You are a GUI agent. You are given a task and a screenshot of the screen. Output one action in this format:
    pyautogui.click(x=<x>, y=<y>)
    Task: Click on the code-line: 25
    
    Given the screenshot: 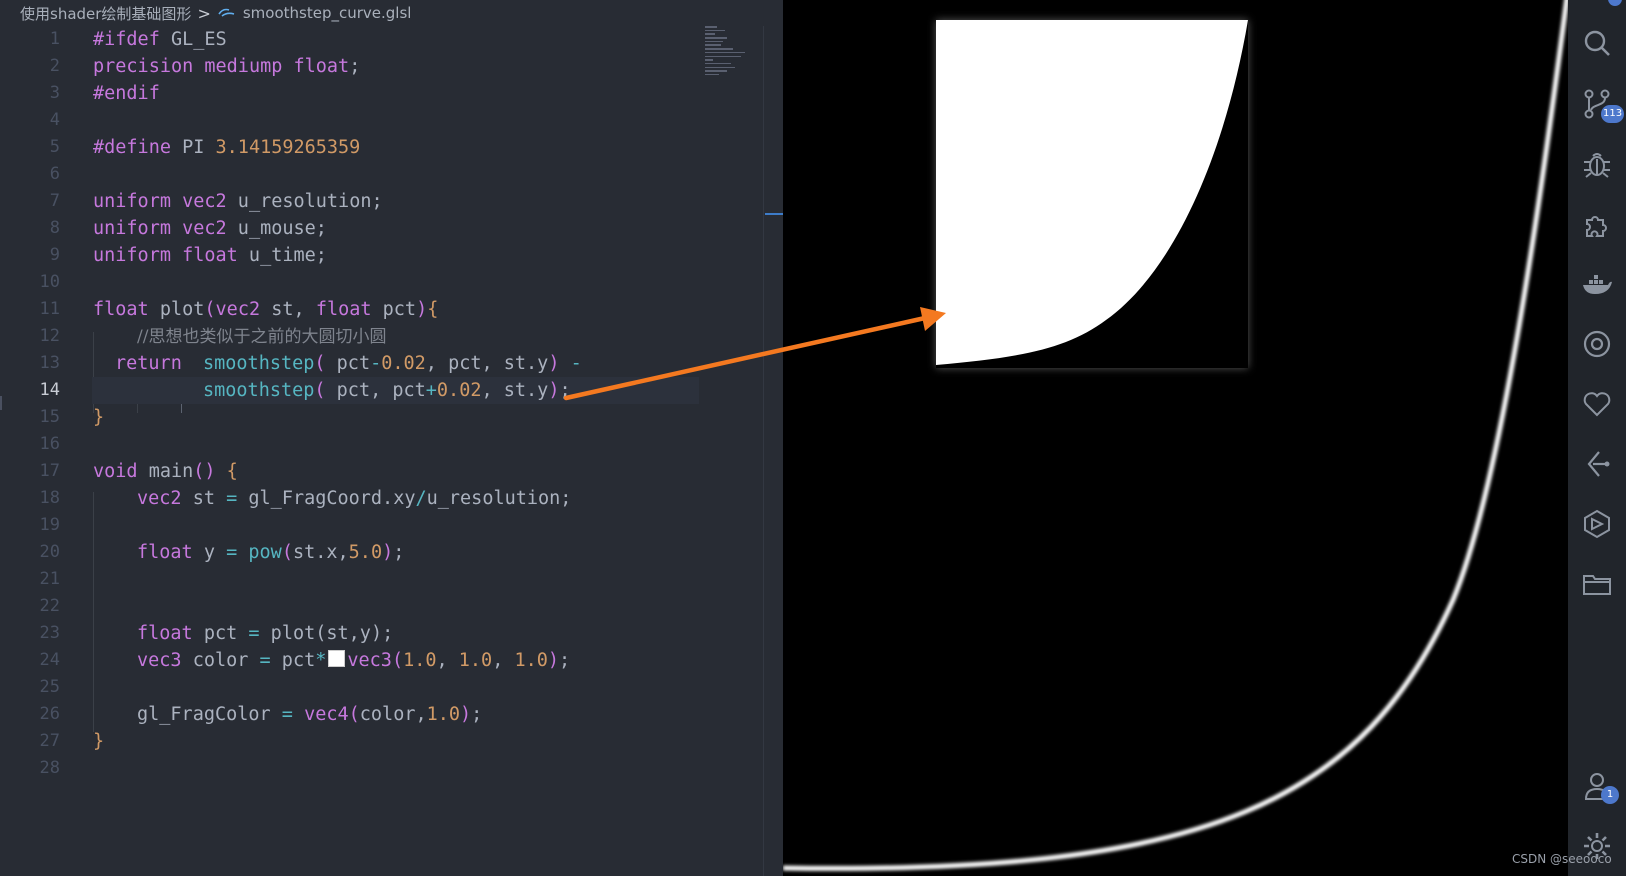 What is the action you would take?
    pyautogui.click(x=391, y=687)
    